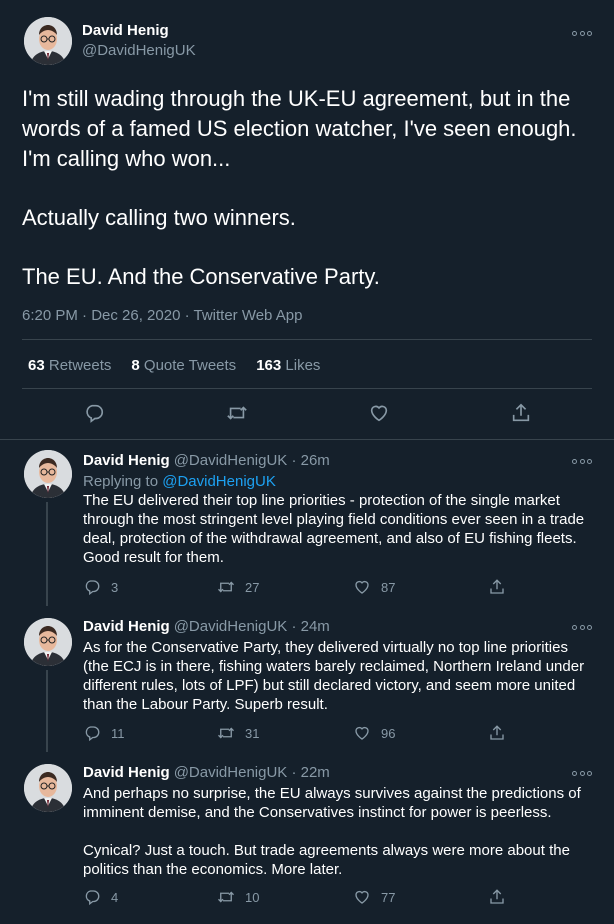 The image size is (614, 924). What do you see at coordinates (298, 735) in the screenshot?
I see `reply-action-bar: 11 31 96` at bounding box center [298, 735].